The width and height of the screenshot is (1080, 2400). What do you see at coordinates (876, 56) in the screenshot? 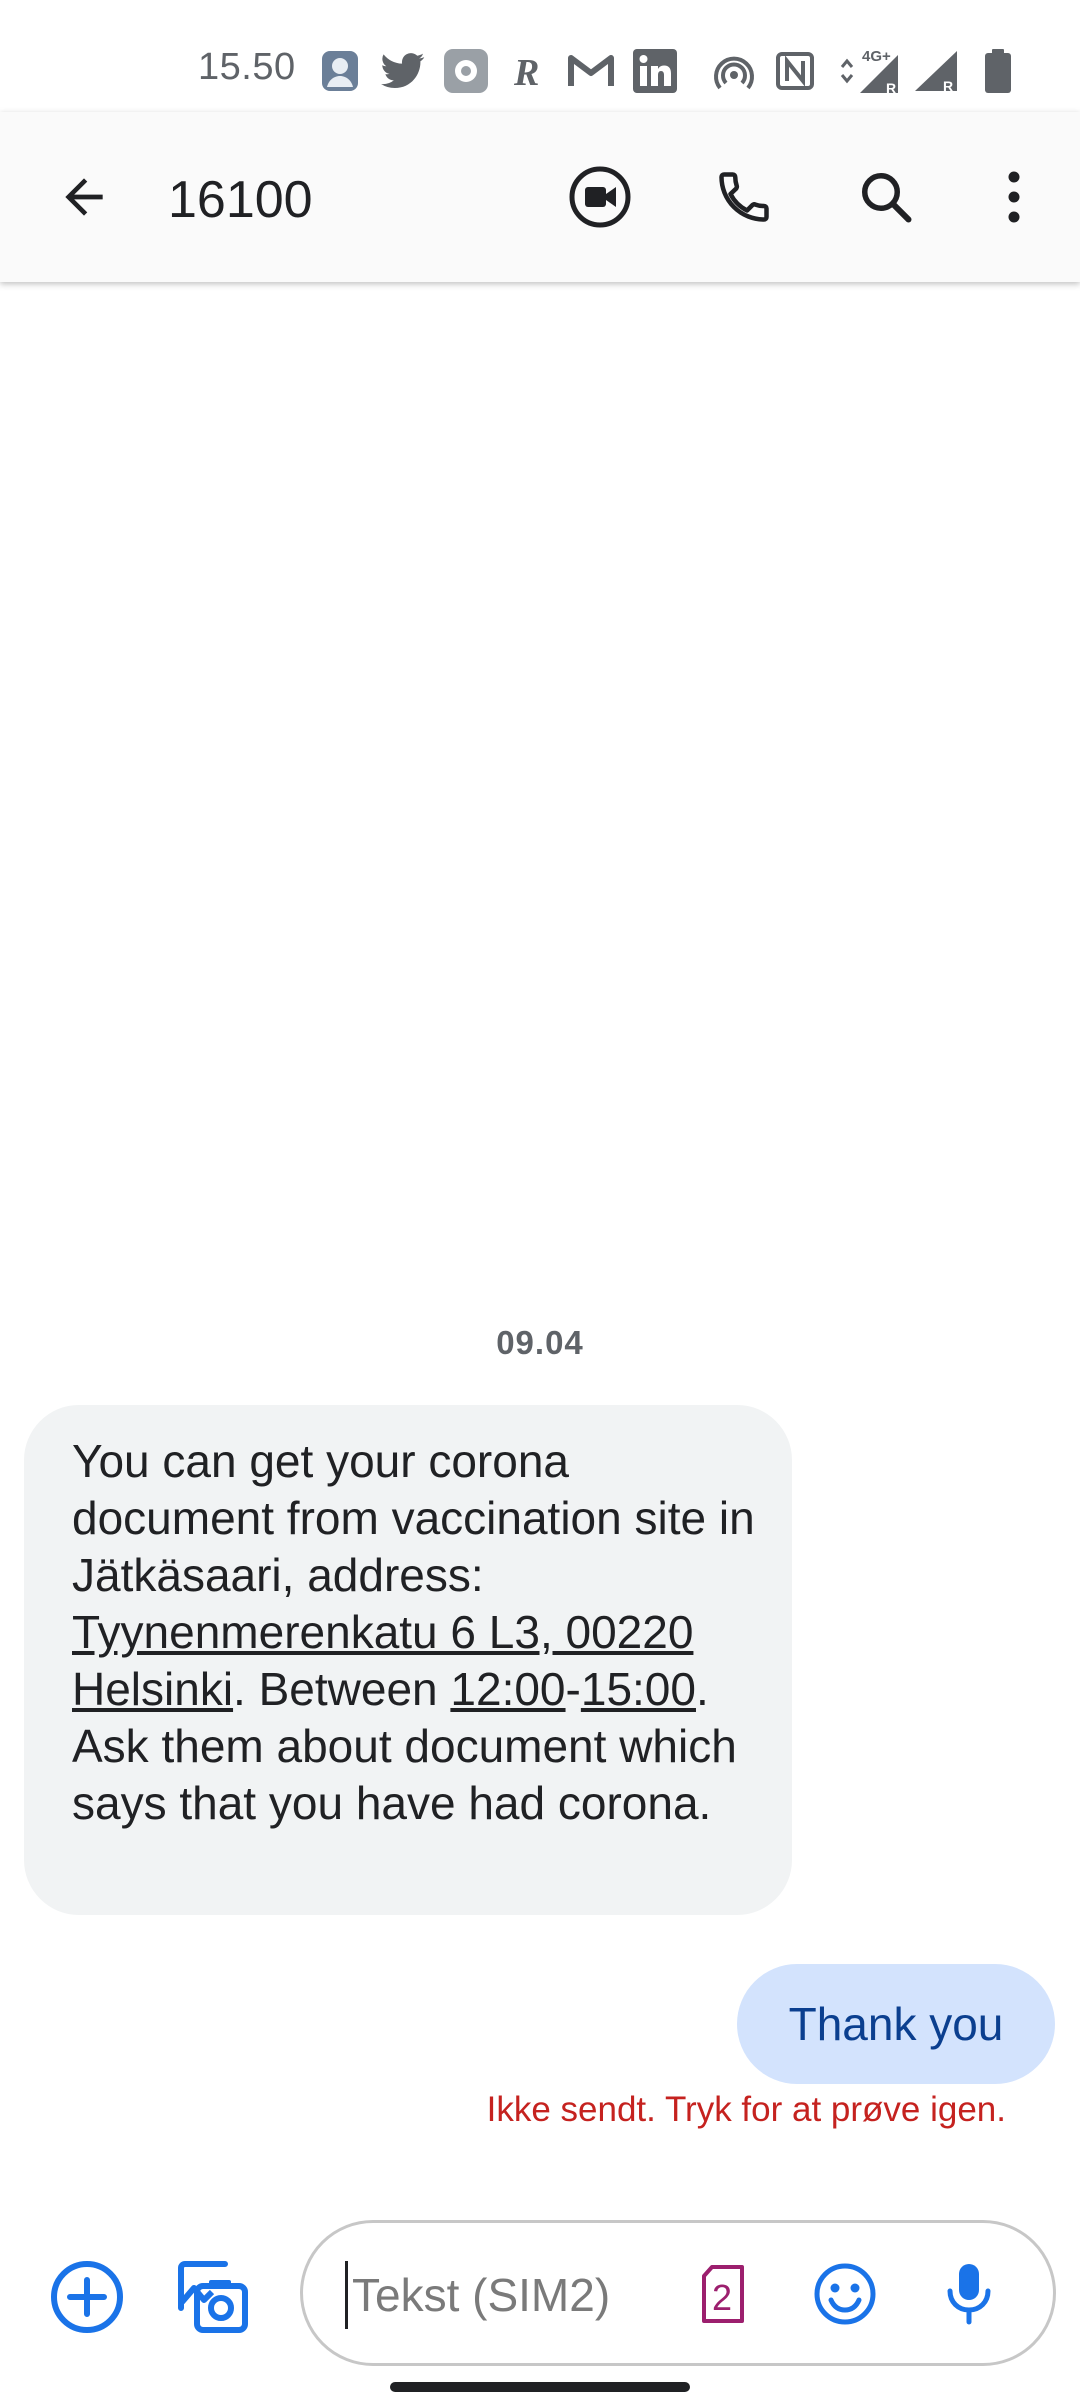
I see `svg-text: 4G+` at bounding box center [876, 56].